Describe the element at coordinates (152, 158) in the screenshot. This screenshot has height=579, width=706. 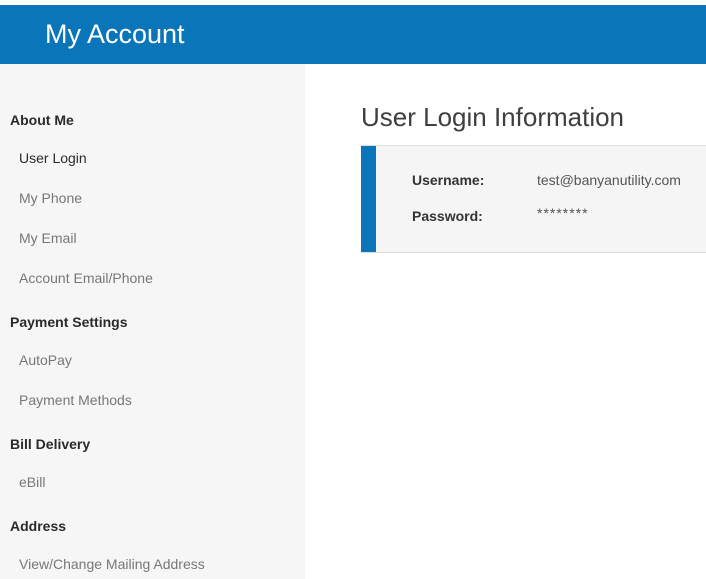
I see `sidebar-item-user-login: User Login` at that location.